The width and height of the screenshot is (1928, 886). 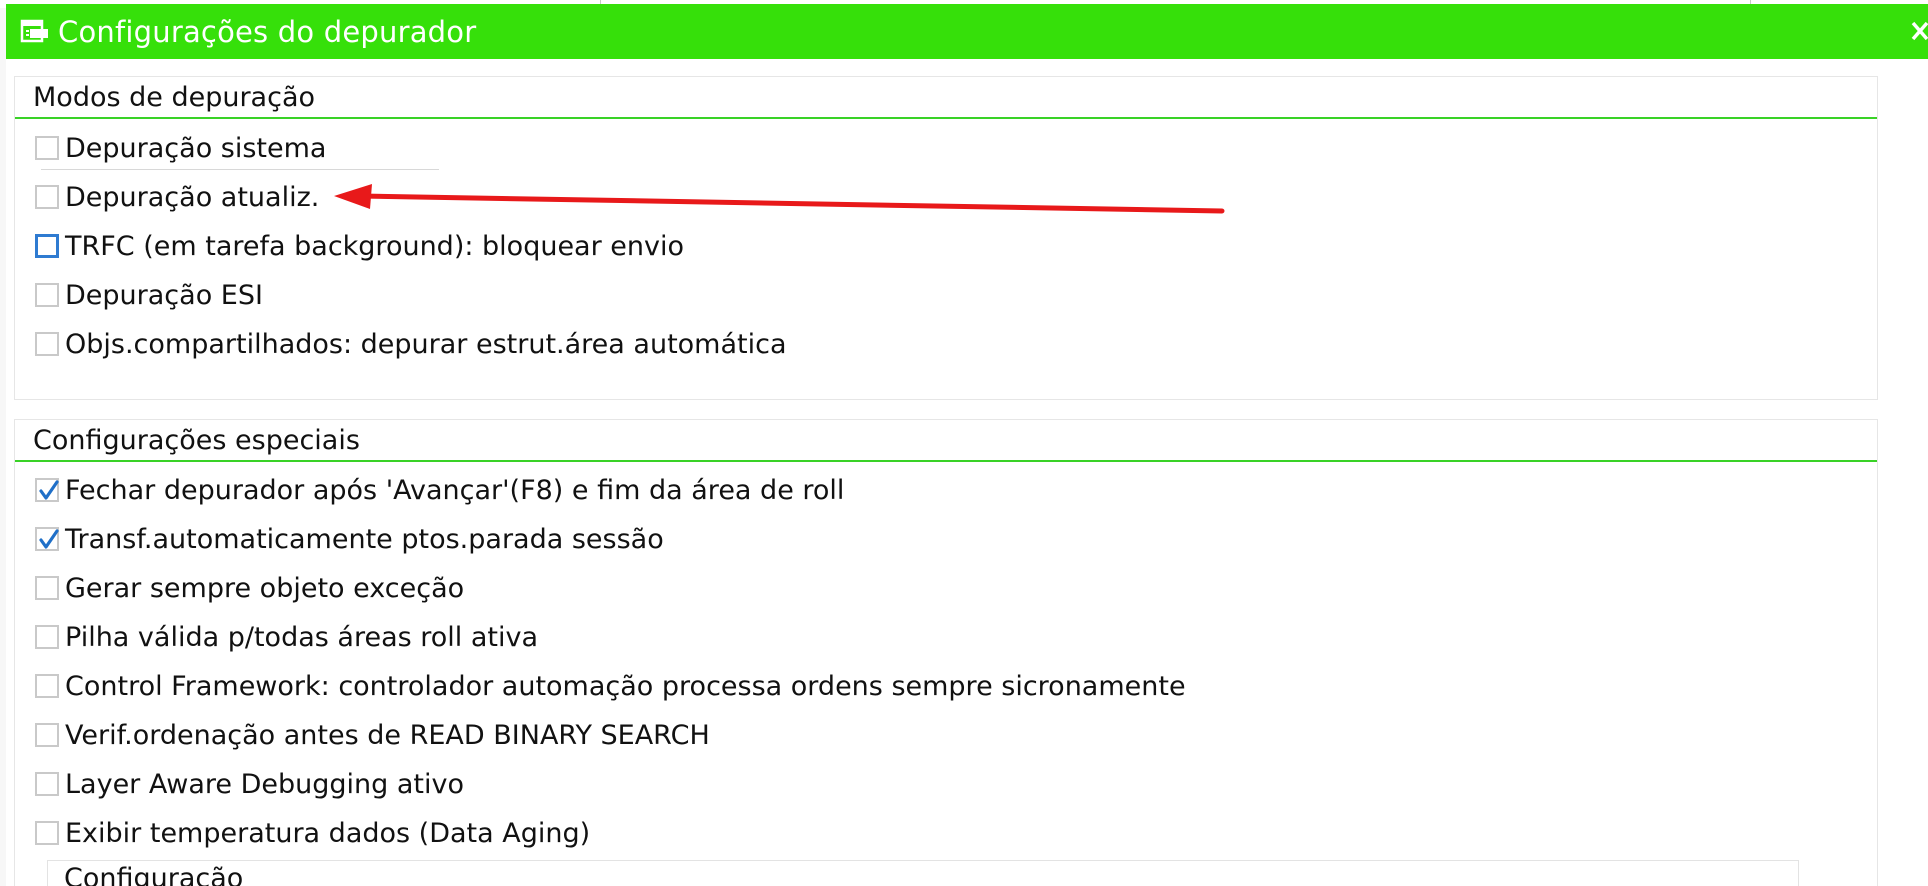 What do you see at coordinates (328, 833) in the screenshot?
I see `checkbox-label: Exibir temperatura dados (Data Aging)` at bounding box center [328, 833].